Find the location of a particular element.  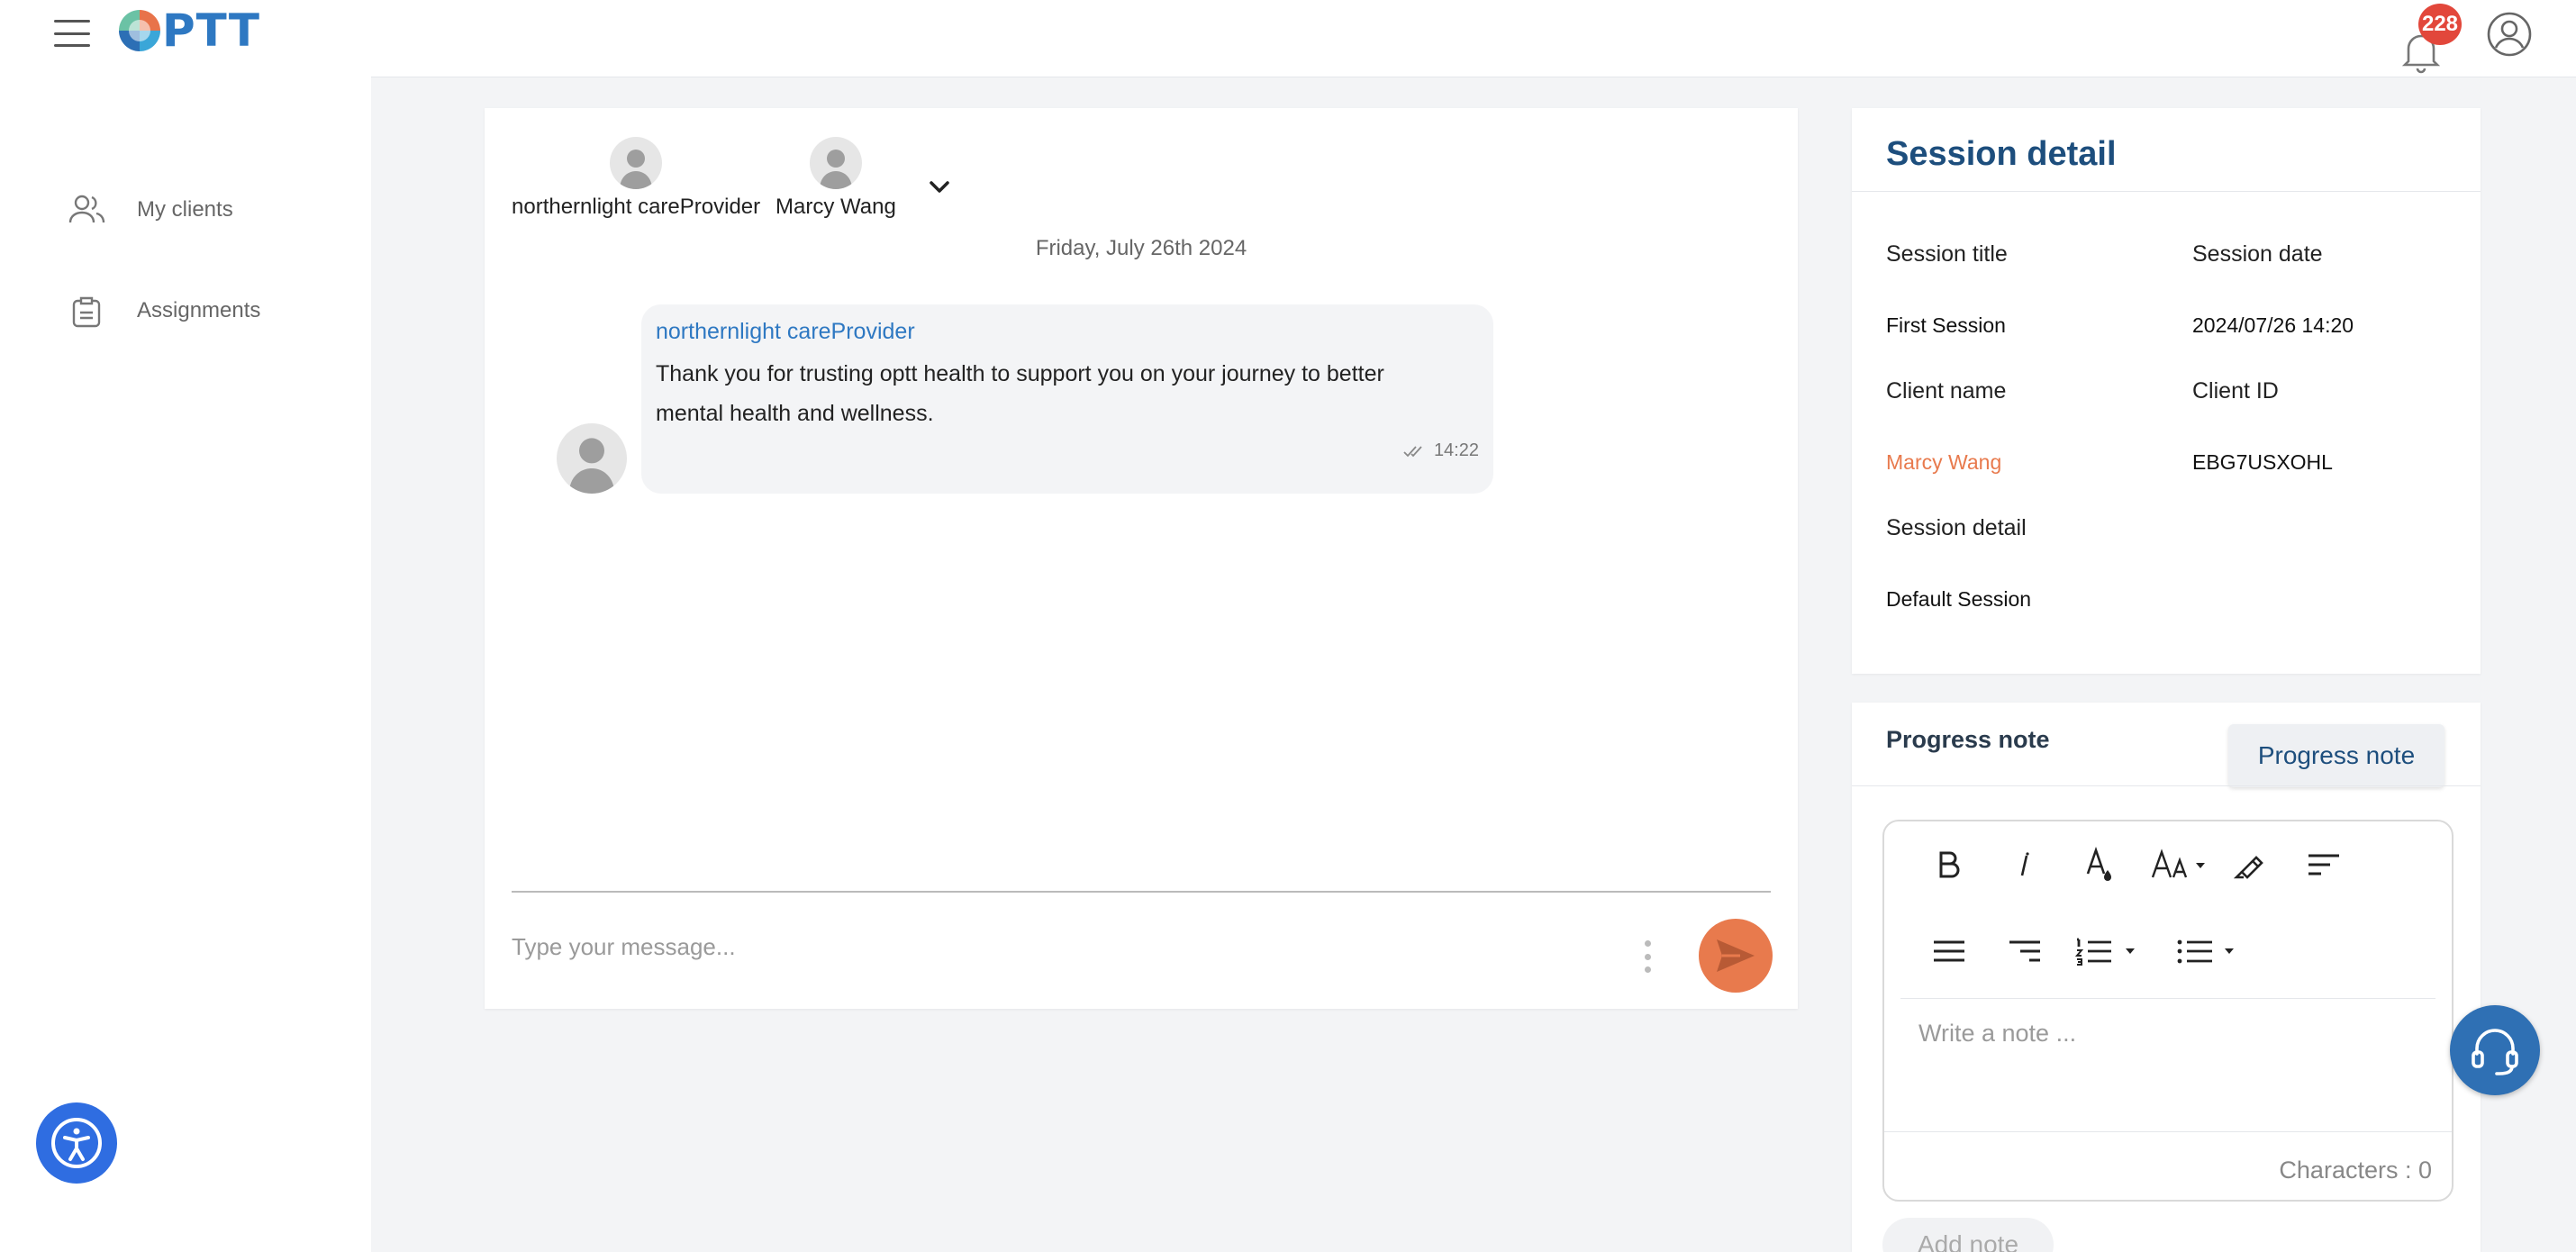

message-time: 14:22 is located at coordinates (1456, 450).